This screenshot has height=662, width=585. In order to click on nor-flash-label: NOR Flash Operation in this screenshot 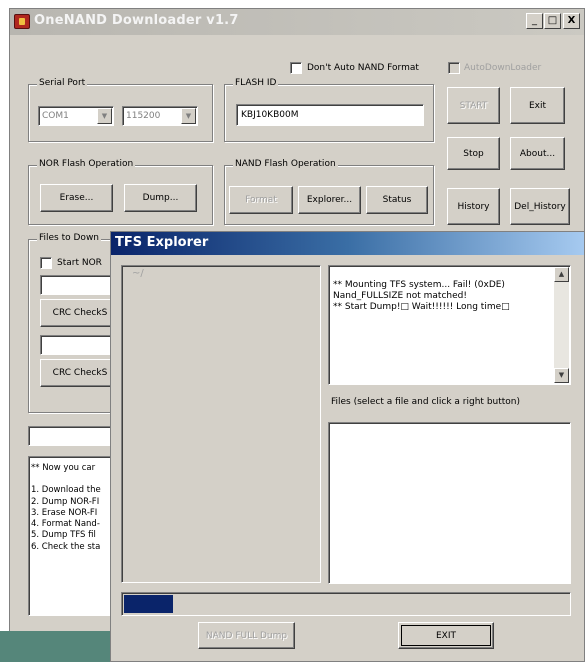, I will do `click(86, 164)`.